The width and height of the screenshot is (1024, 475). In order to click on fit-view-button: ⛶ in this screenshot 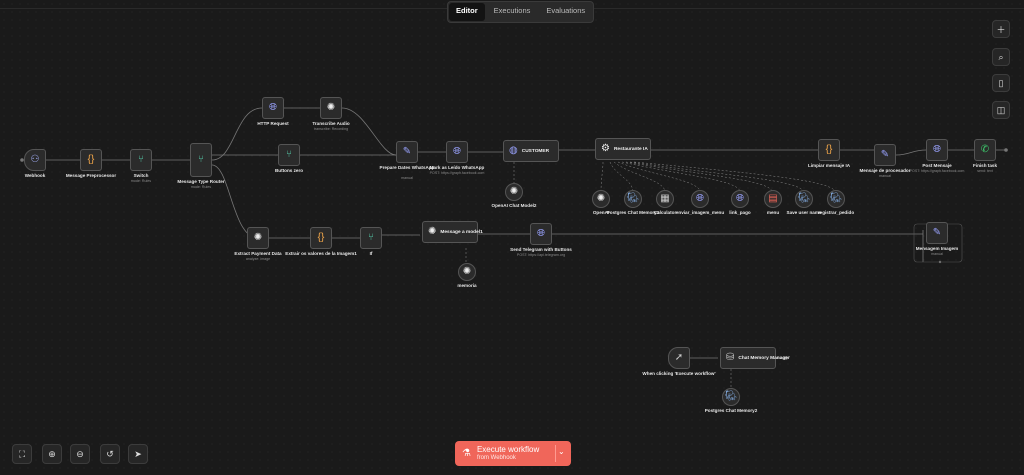, I will do `click(22, 454)`.